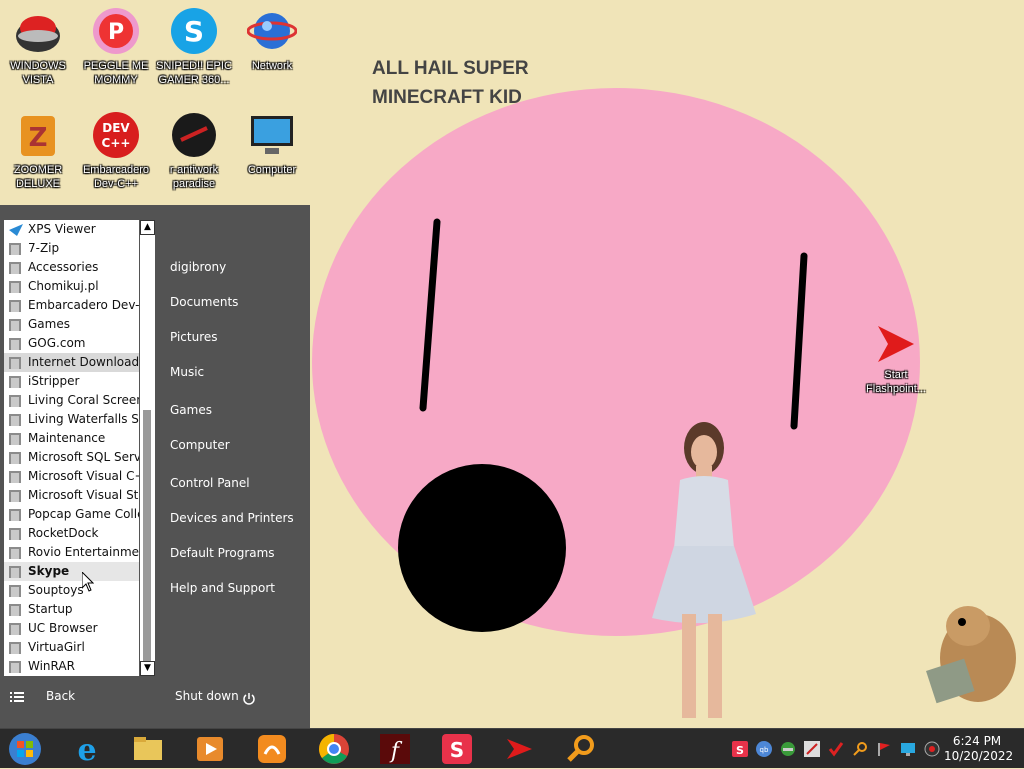  Describe the element at coordinates (788, 749) in the screenshot. I see `network-tray-icon` at that location.